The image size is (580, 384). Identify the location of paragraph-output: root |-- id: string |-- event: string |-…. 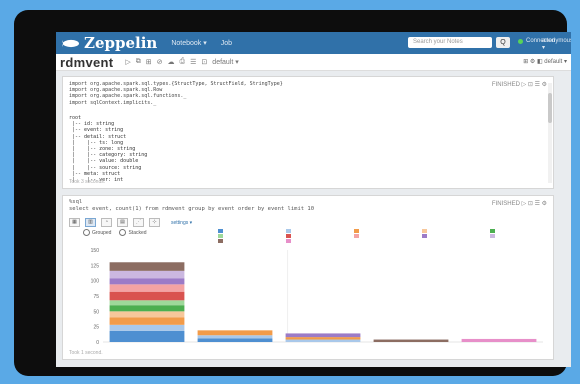
(108, 149).